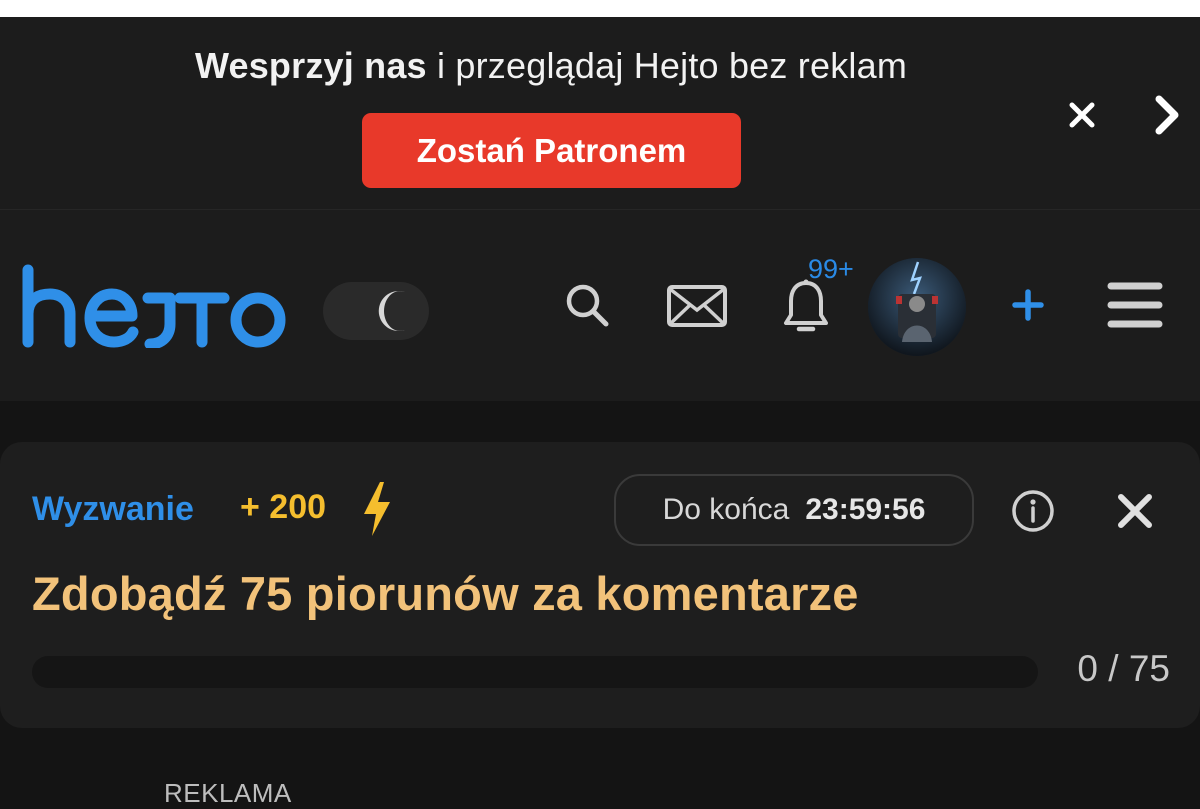 The height and width of the screenshot is (809, 1200). I want to click on menu-icon, so click(1135, 305).